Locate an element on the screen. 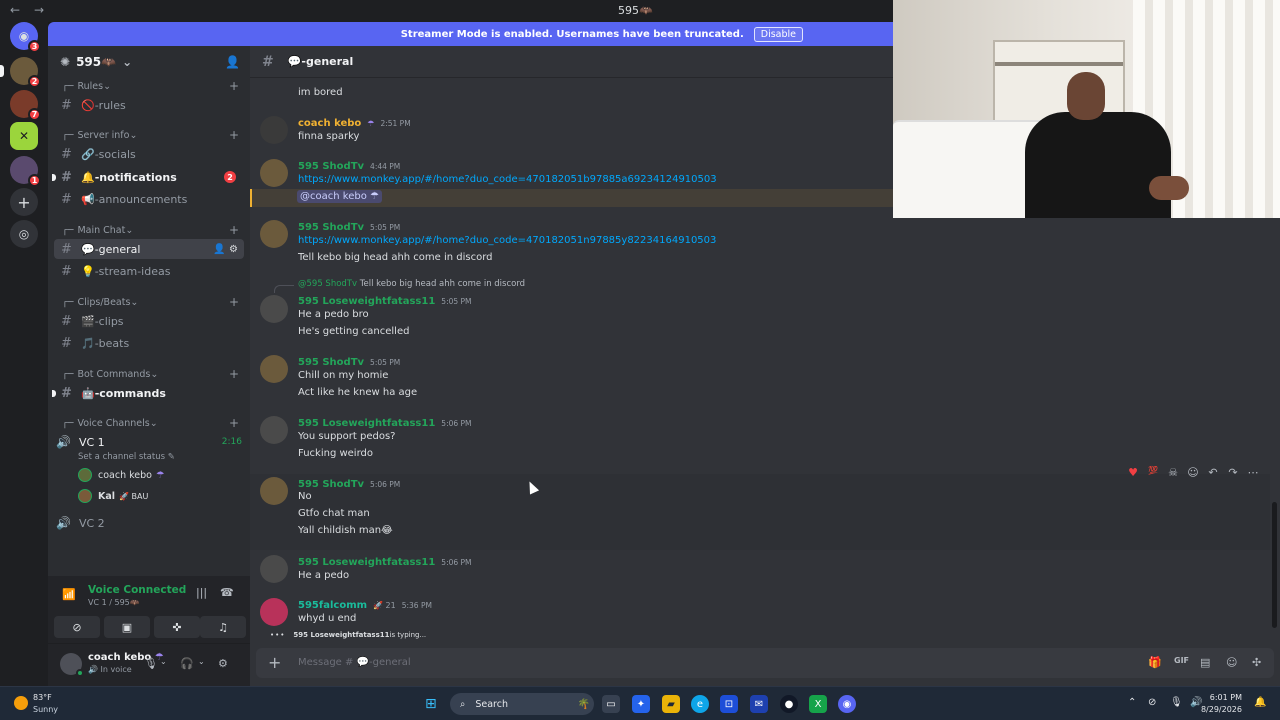 The image size is (1280, 720). gift-icon: 🎁 is located at coordinates (1155, 662).